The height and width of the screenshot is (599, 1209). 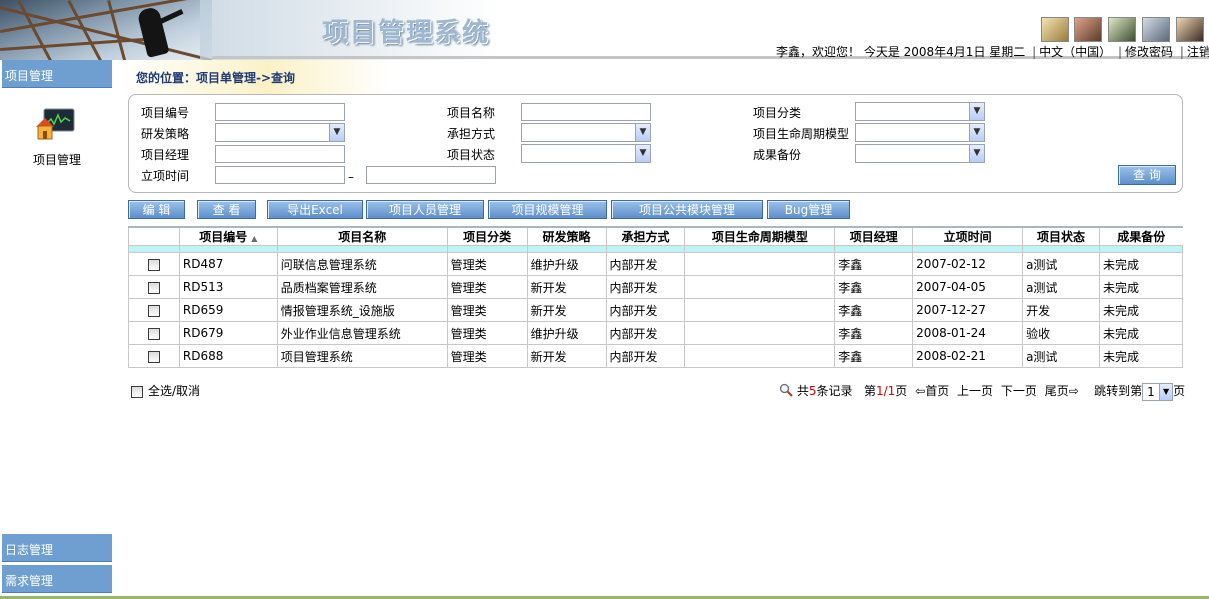 I want to click on cell-code: RD513, so click(x=228, y=287).